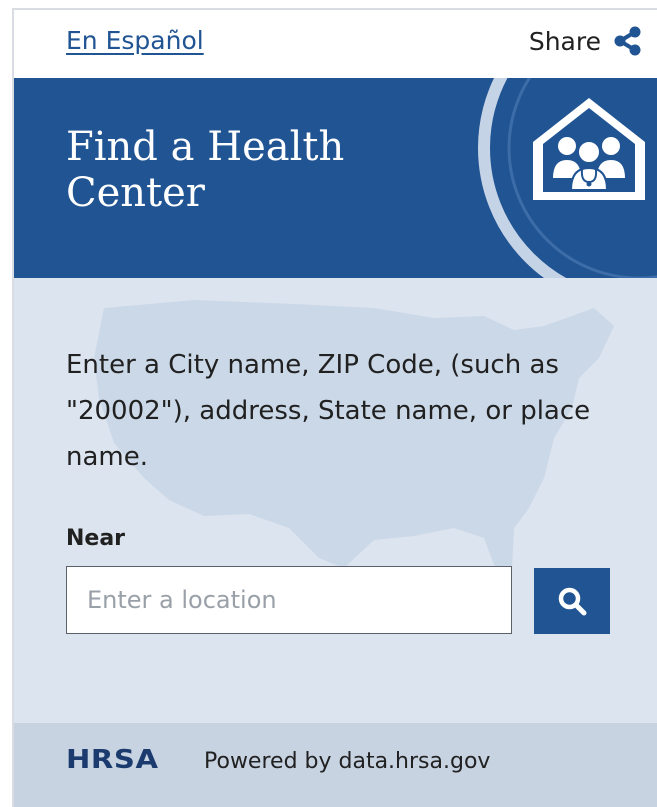 The width and height of the screenshot is (657, 807). What do you see at coordinates (335, 44) in the screenshot?
I see `top-bar: En Español Share` at bounding box center [335, 44].